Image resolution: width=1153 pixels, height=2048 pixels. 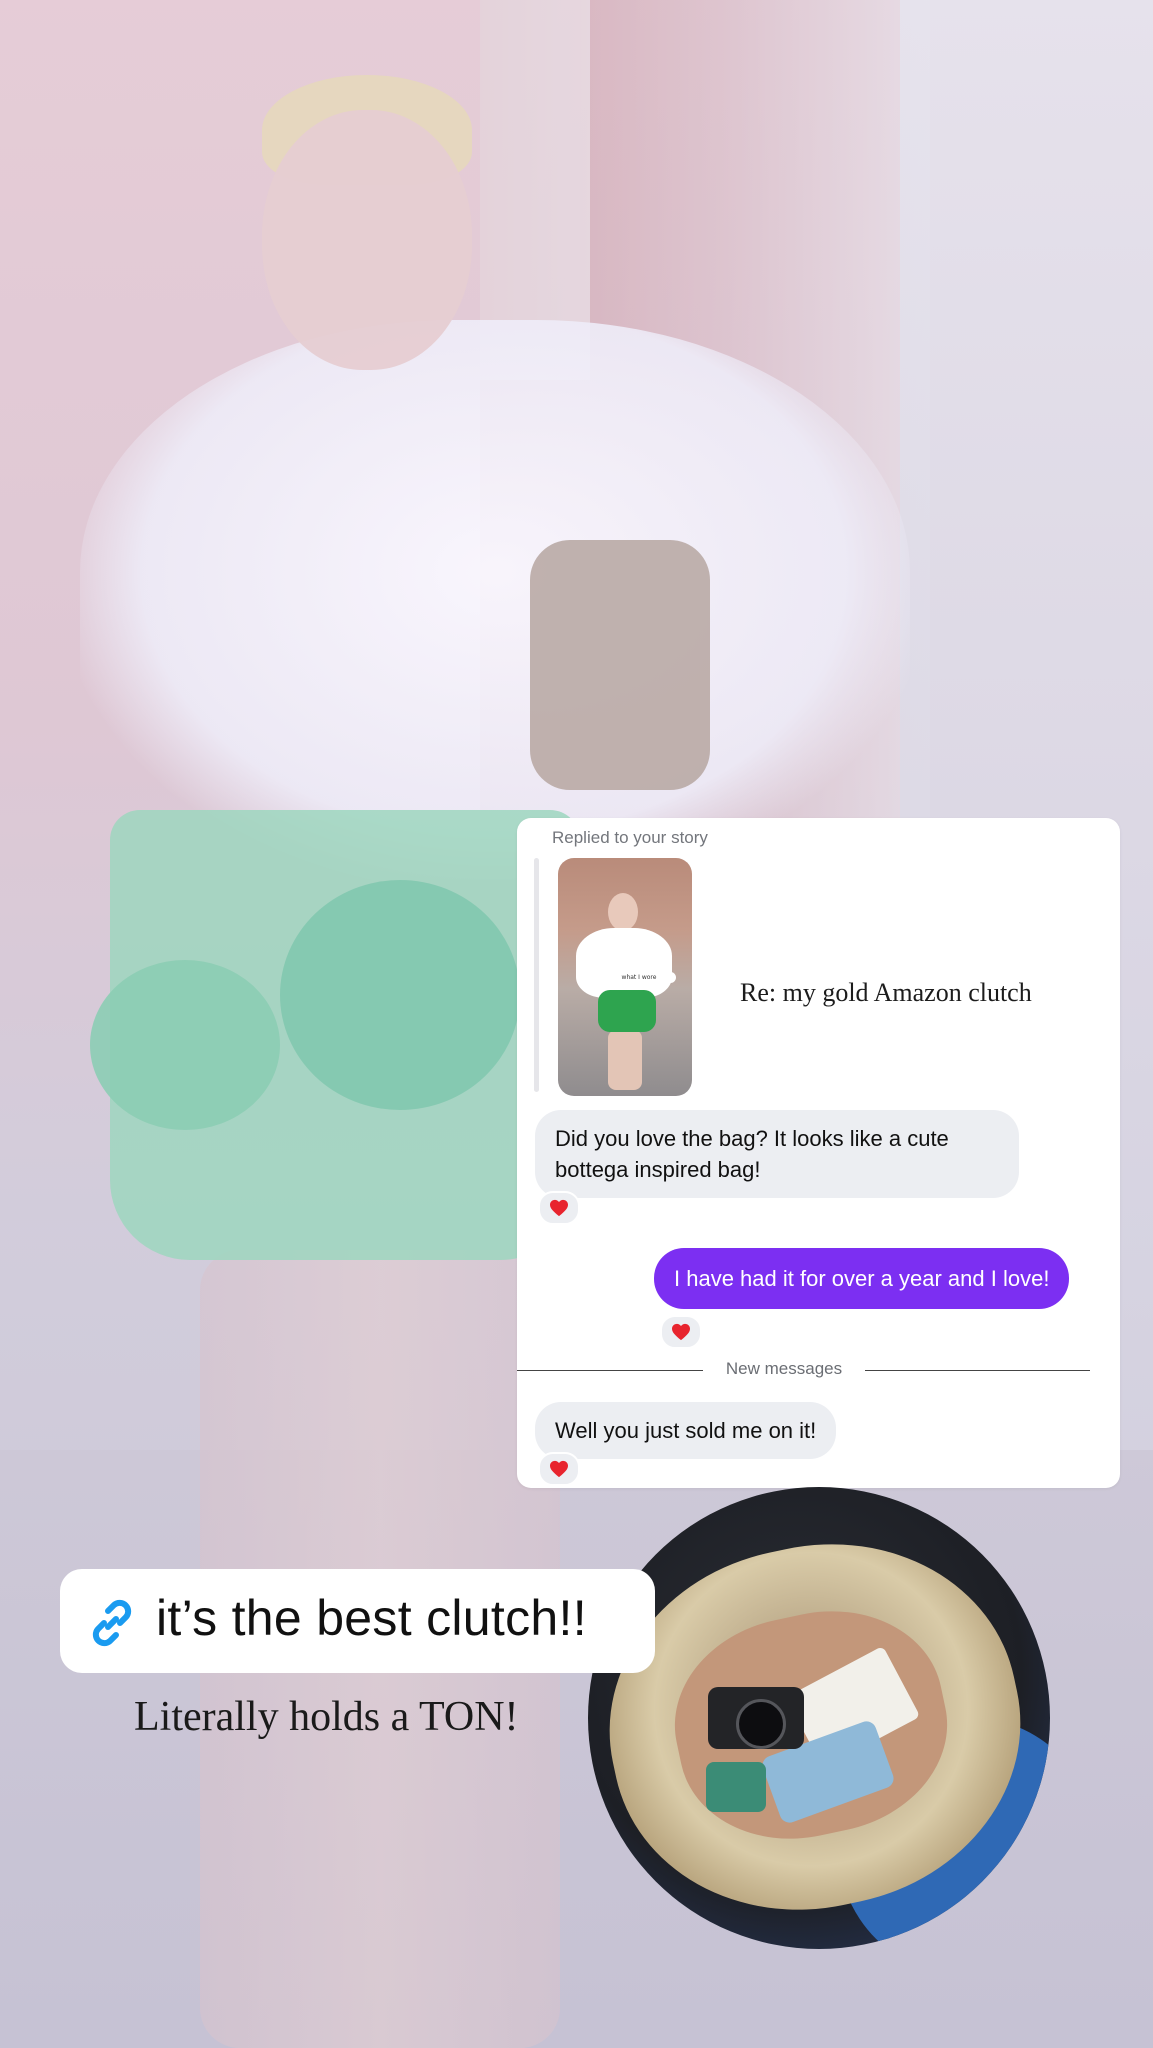 I want to click on photo-green-item, so click(x=736, y=1787).